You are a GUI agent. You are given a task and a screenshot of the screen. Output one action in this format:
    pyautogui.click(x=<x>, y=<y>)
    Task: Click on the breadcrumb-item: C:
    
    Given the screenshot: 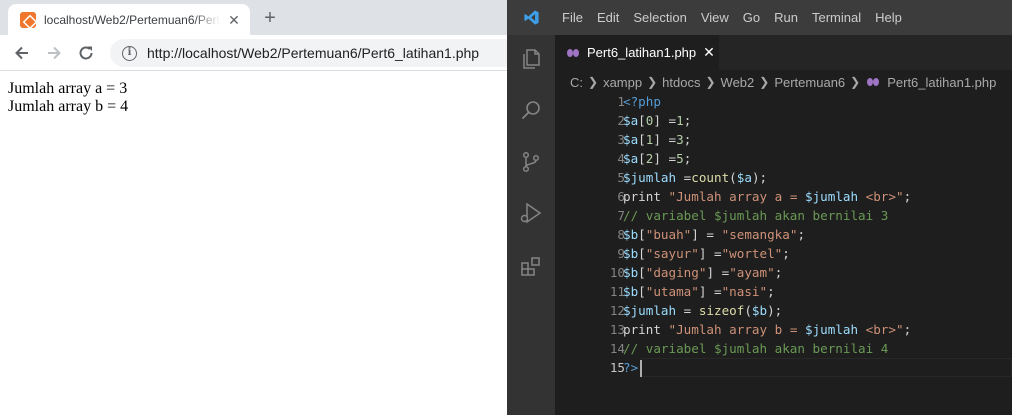 What is the action you would take?
    pyautogui.click(x=576, y=82)
    